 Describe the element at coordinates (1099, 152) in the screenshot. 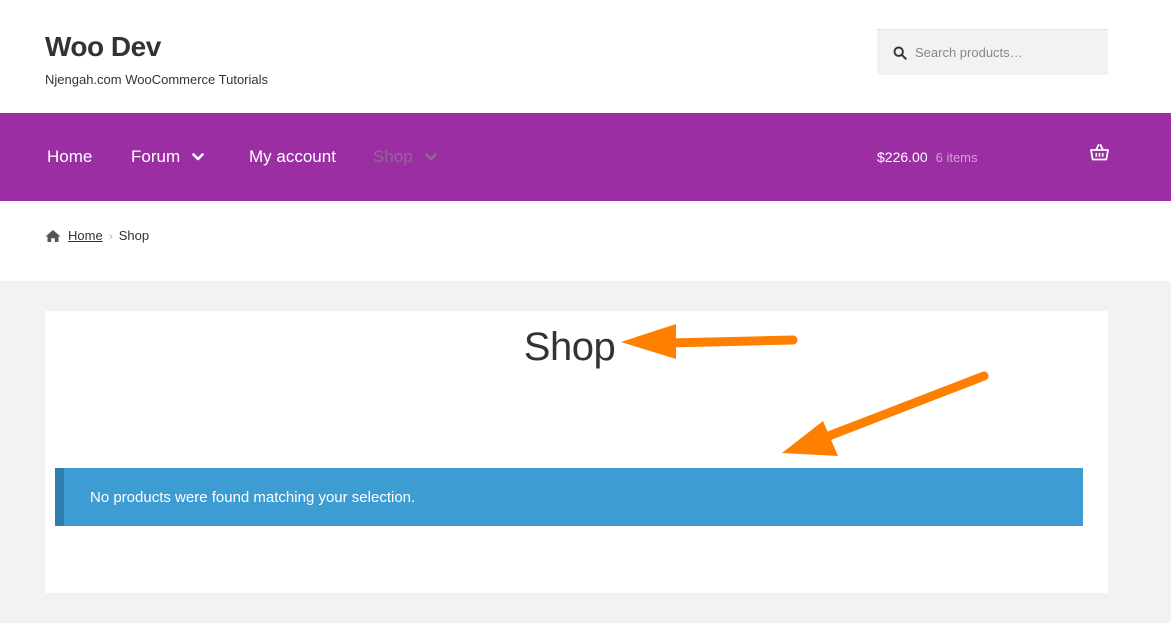

I see `basket-icon` at that location.